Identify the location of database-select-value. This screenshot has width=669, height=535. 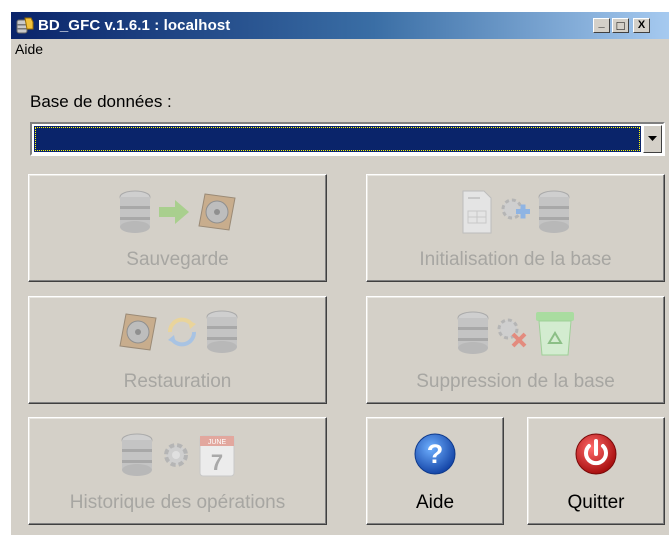
(337, 139).